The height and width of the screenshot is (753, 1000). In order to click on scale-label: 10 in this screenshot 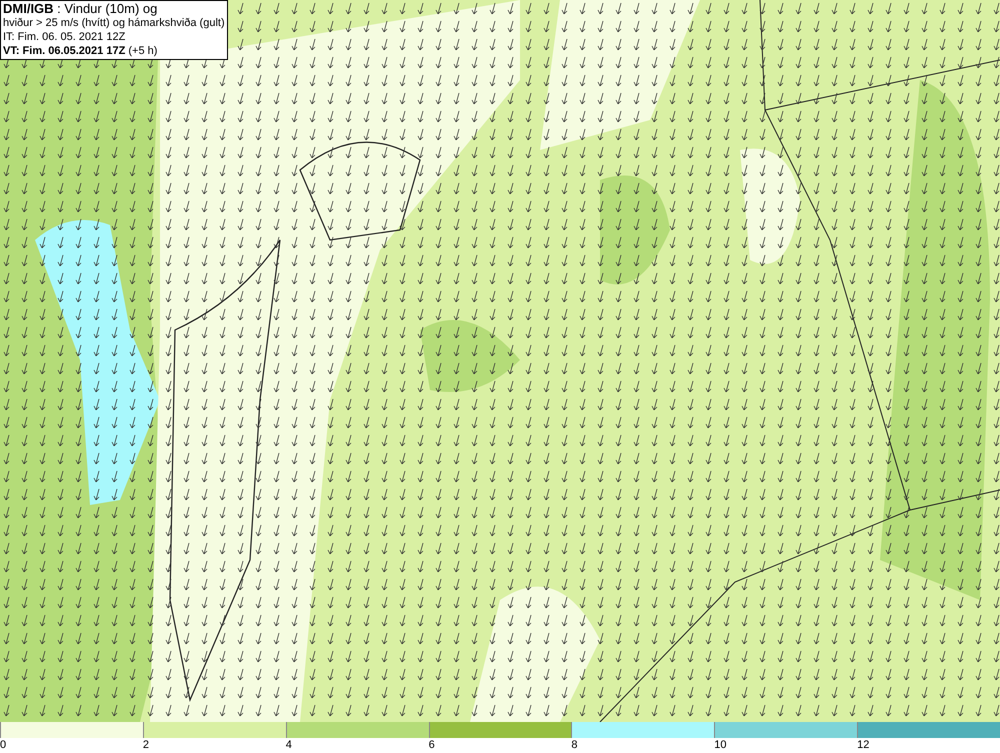, I will do `click(720, 745)`.